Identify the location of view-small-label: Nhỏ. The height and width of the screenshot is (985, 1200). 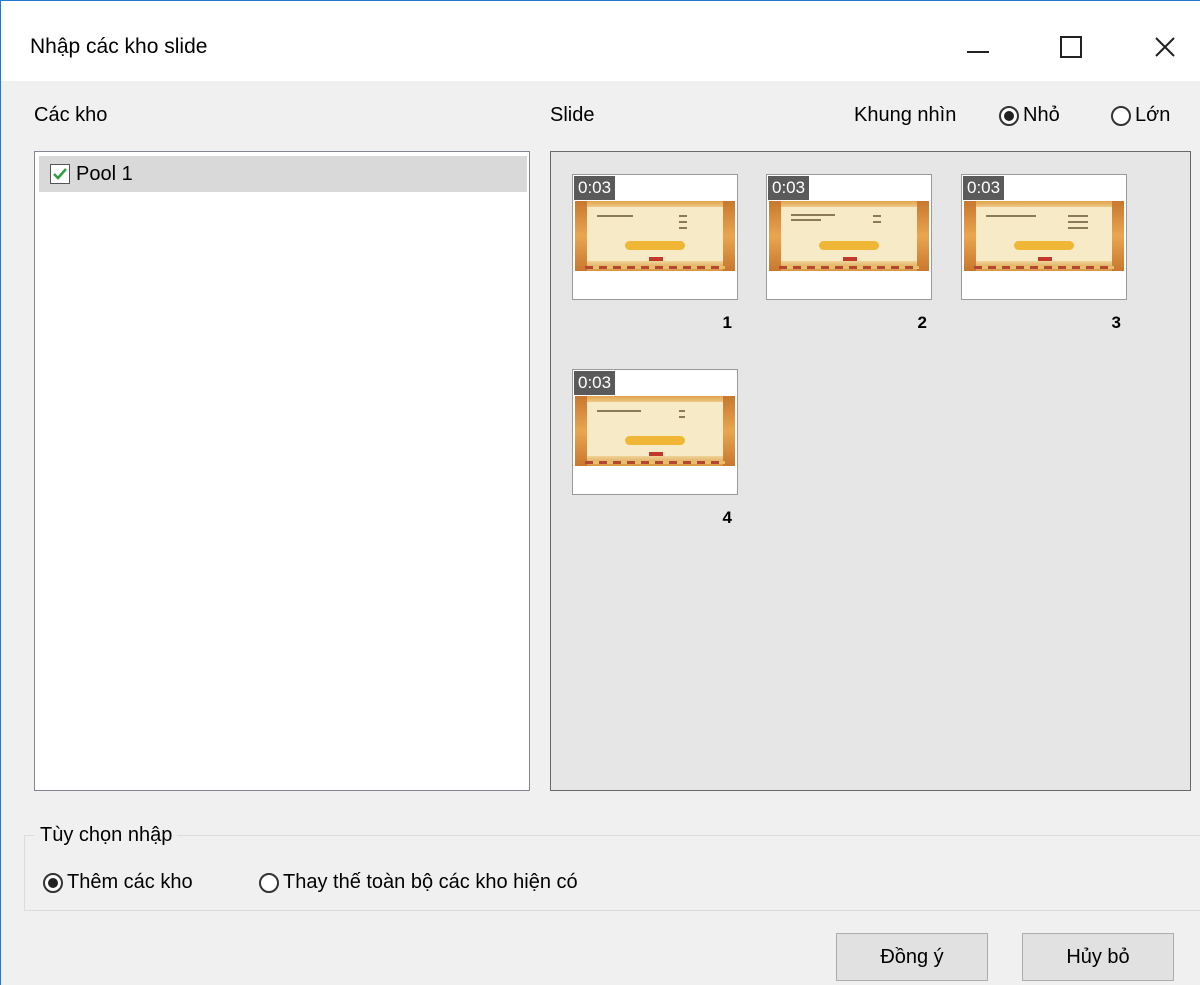
(1041, 115).